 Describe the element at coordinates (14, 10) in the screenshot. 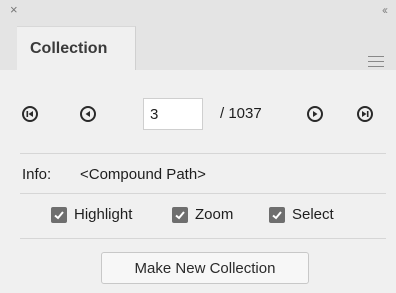

I see `close-icon: ×` at that location.